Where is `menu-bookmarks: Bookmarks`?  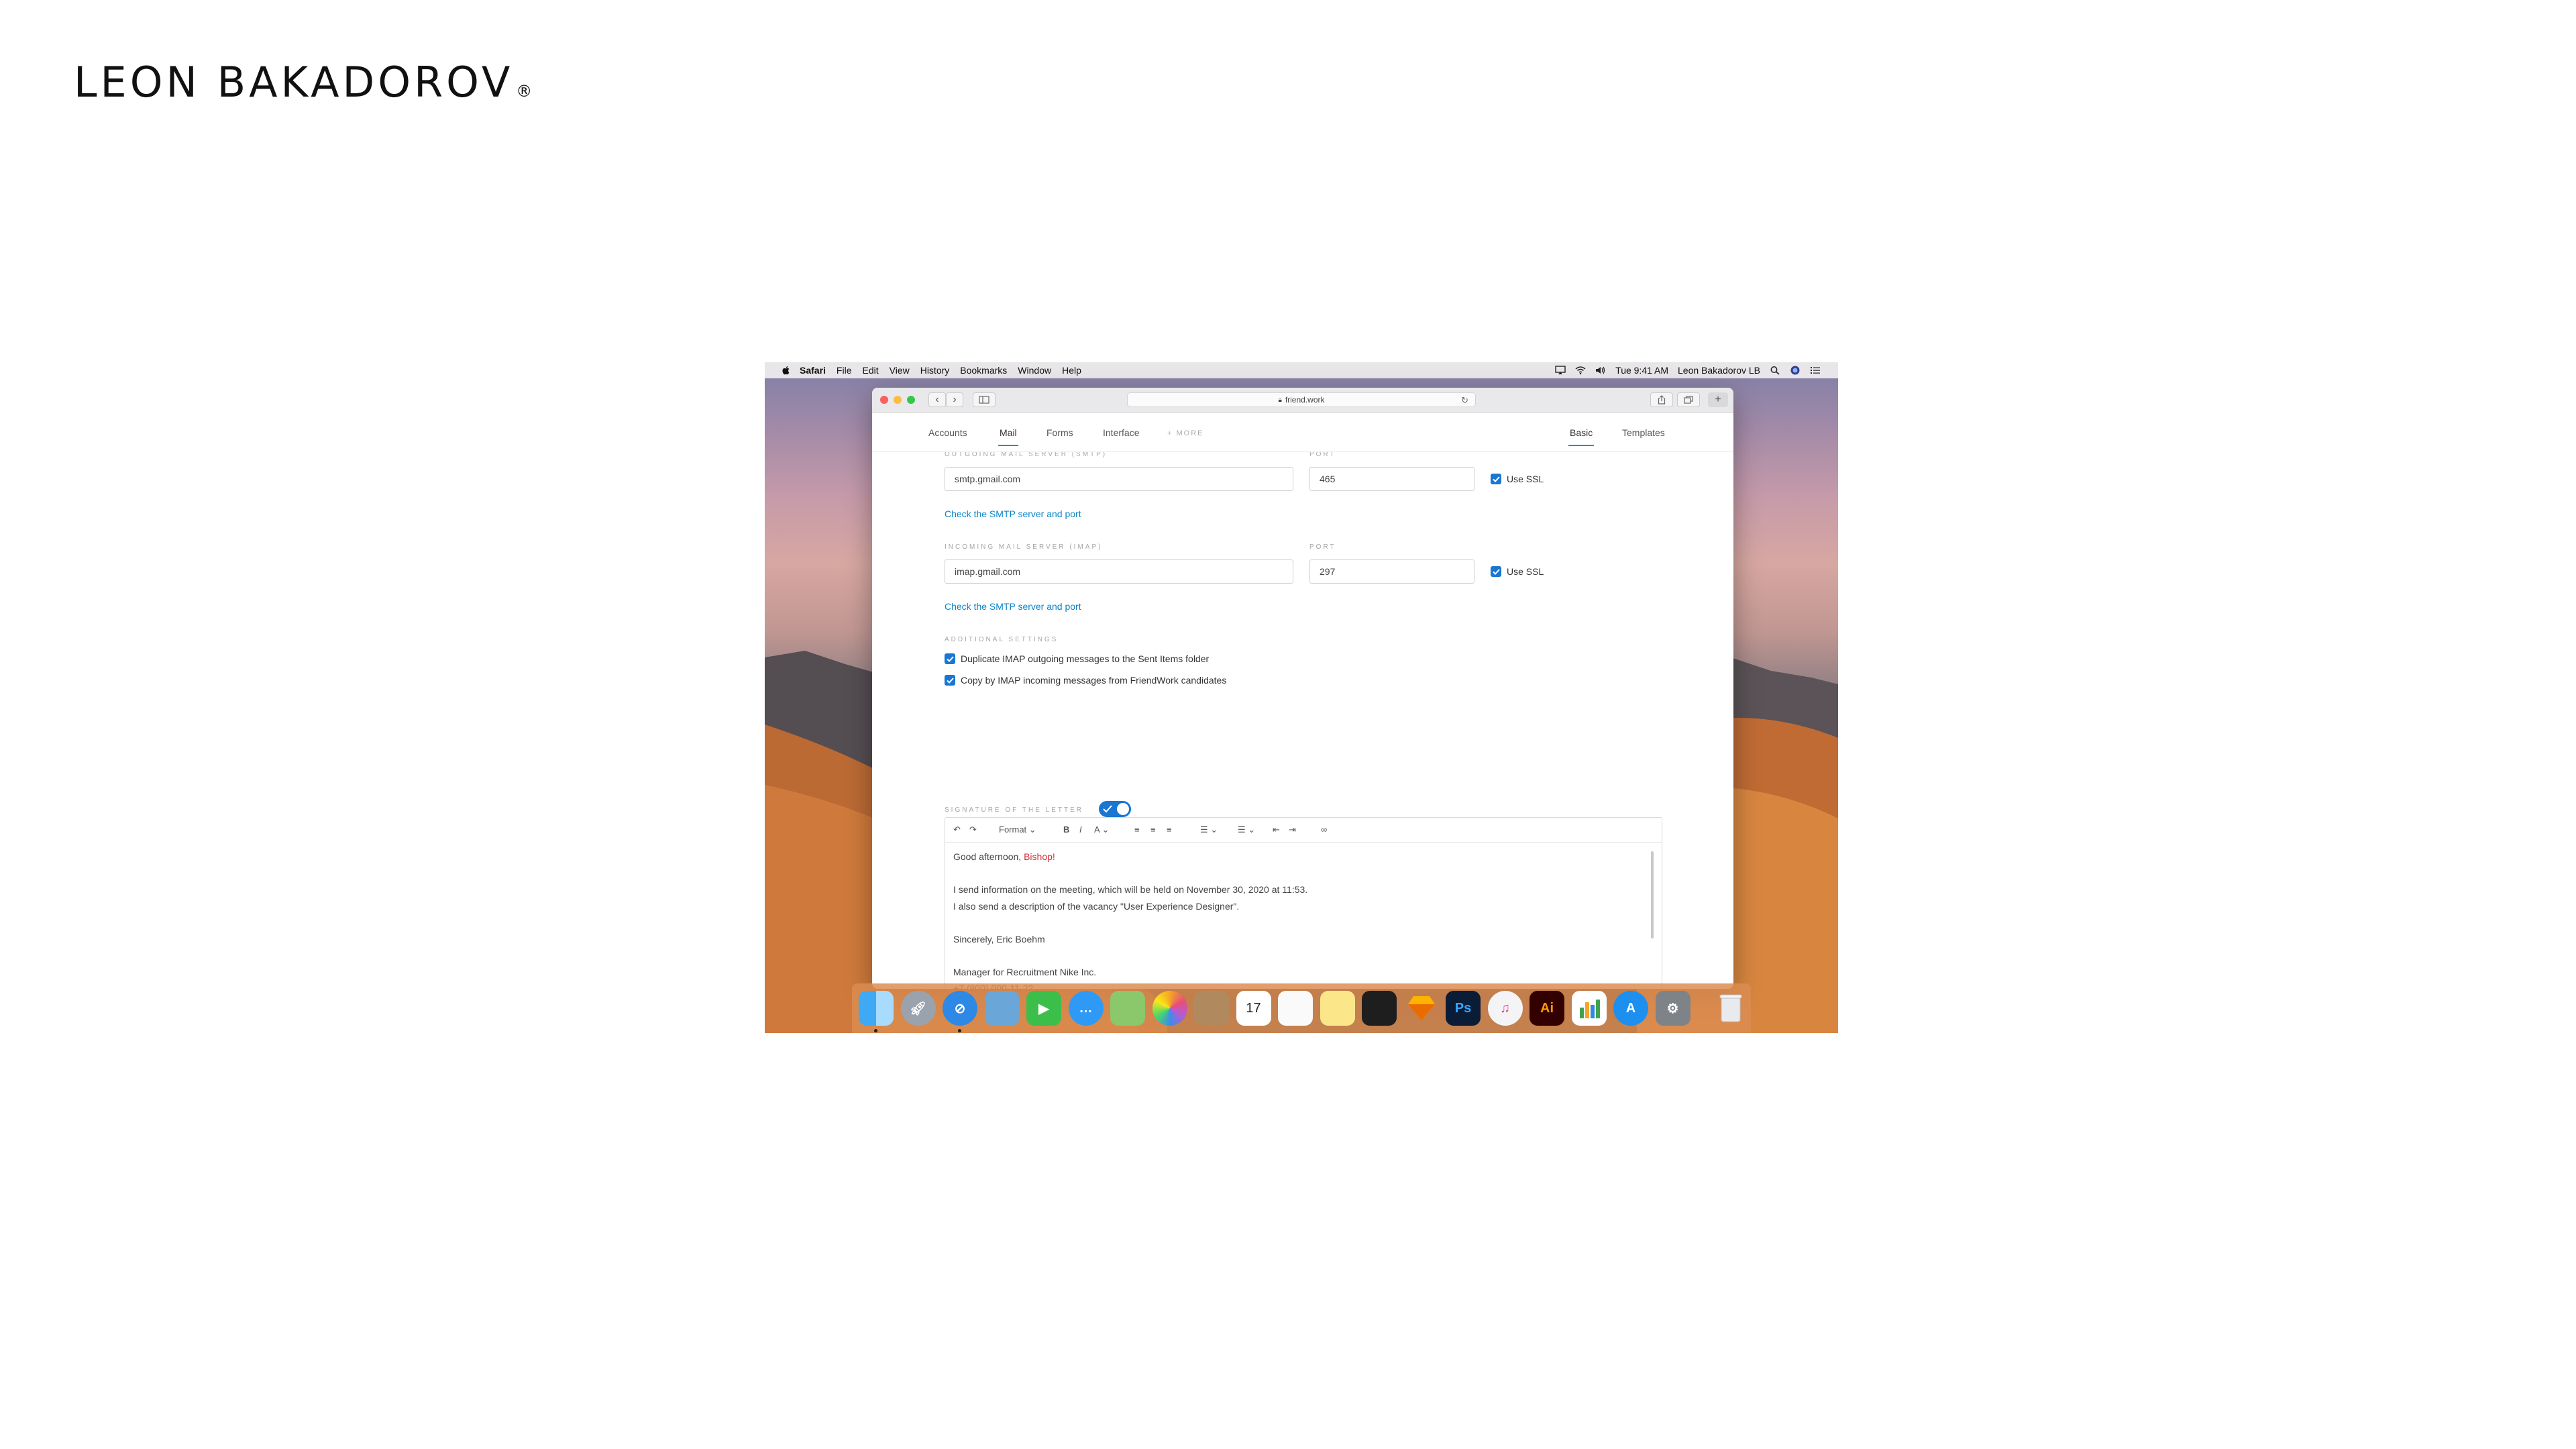 menu-bookmarks: Bookmarks is located at coordinates (983, 370).